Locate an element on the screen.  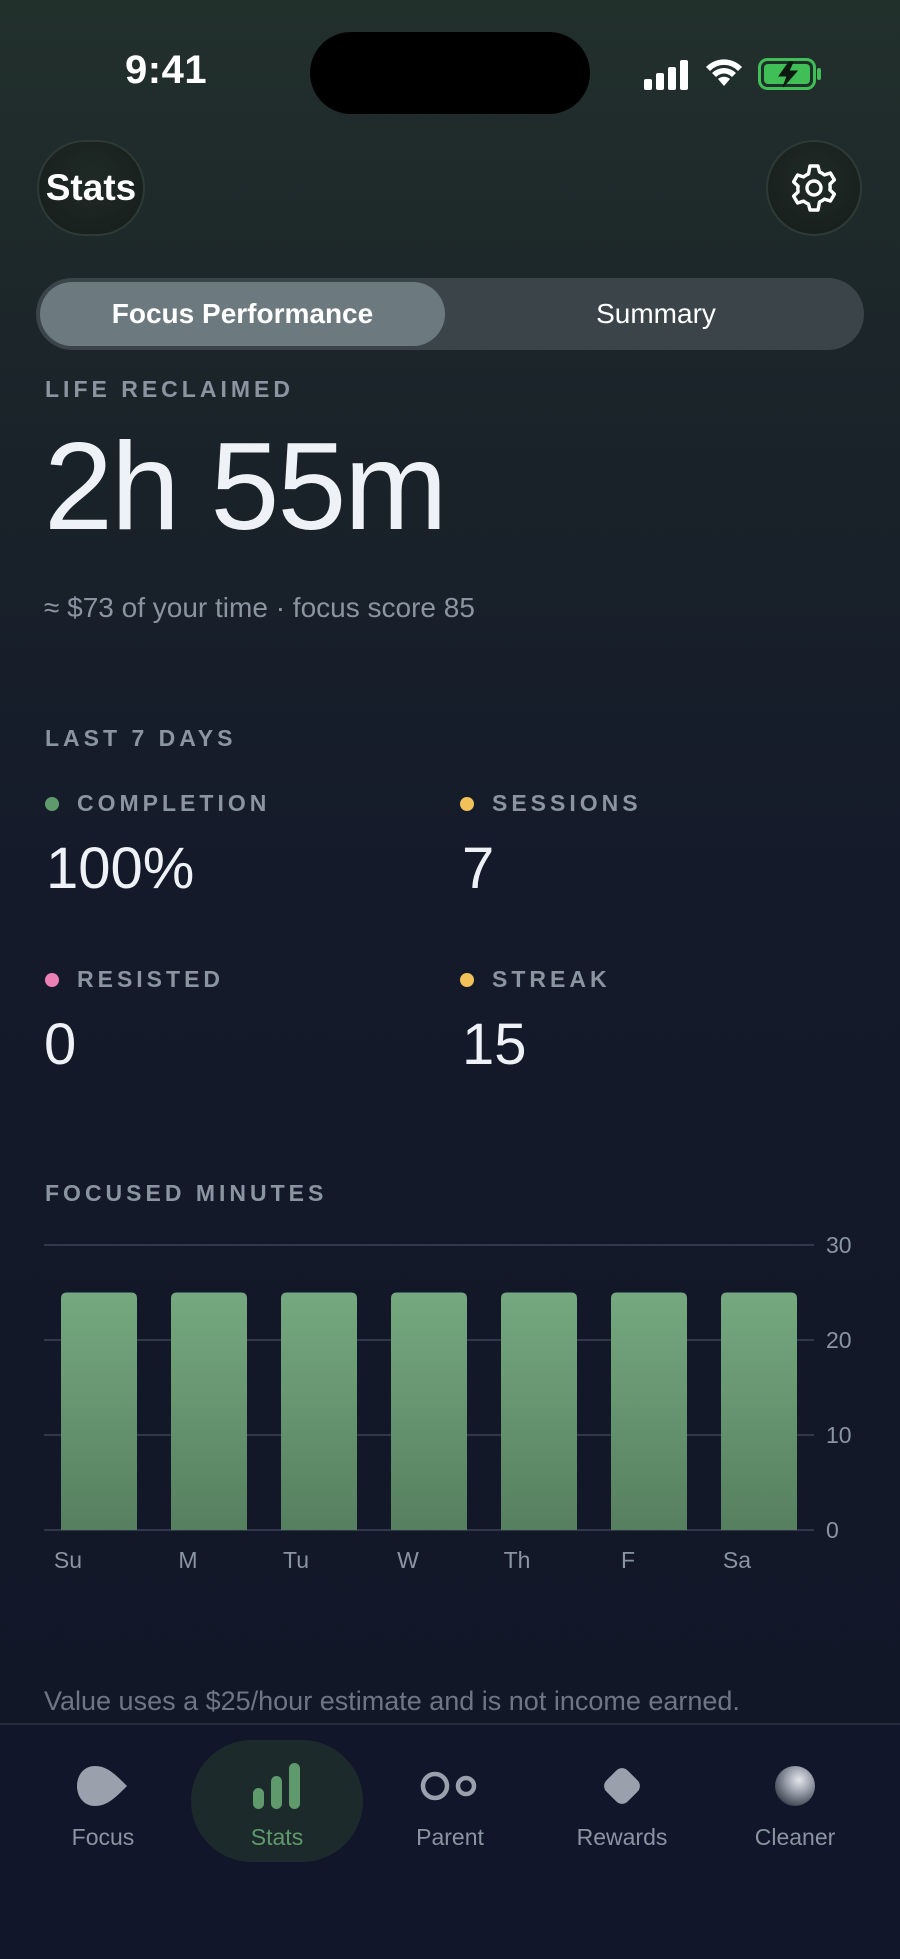
sessions-label: SESSIONS is located at coordinates (551, 803).